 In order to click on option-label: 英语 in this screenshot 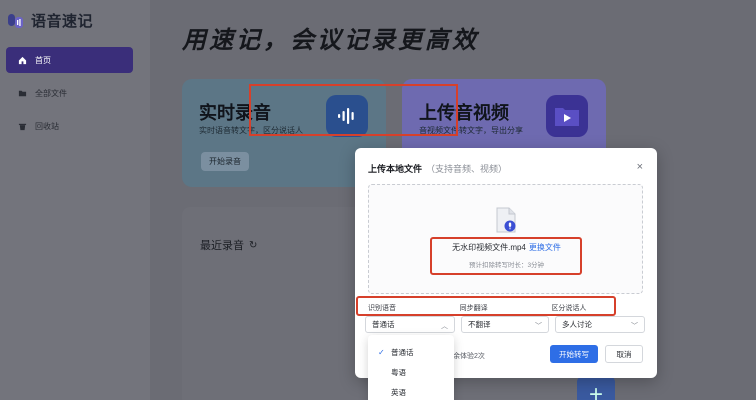, I will do `click(398, 392)`.